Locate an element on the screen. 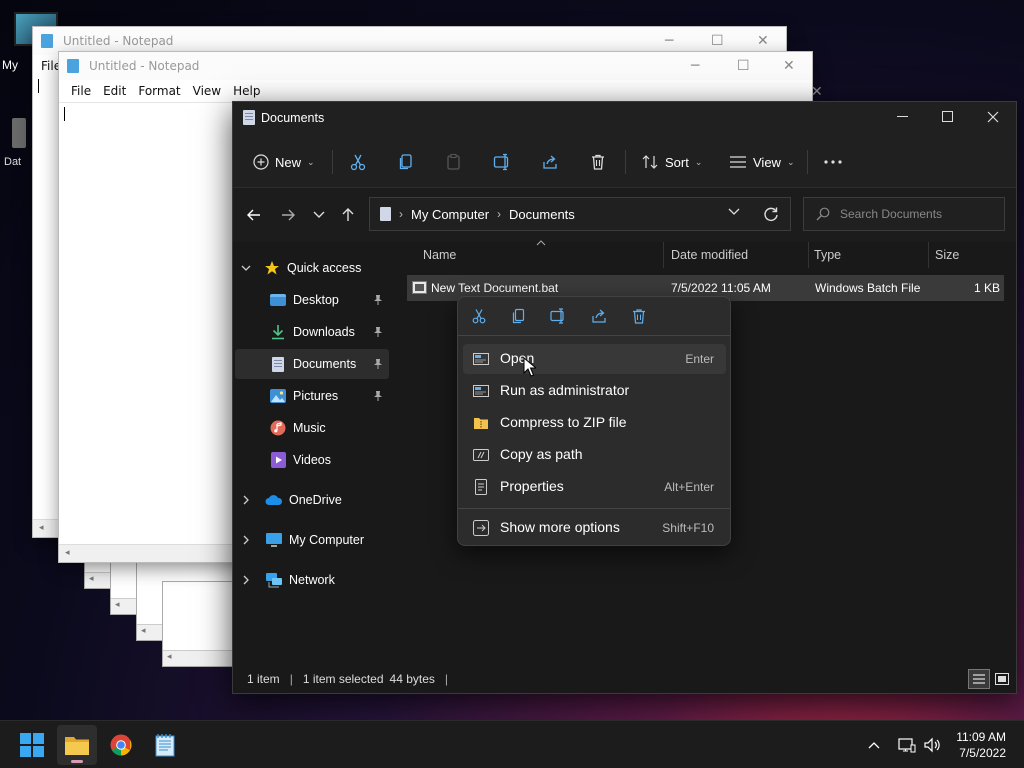 The height and width of the screenshot is (768, 1024). nav-network: Network is located at coordinates (312, 580).